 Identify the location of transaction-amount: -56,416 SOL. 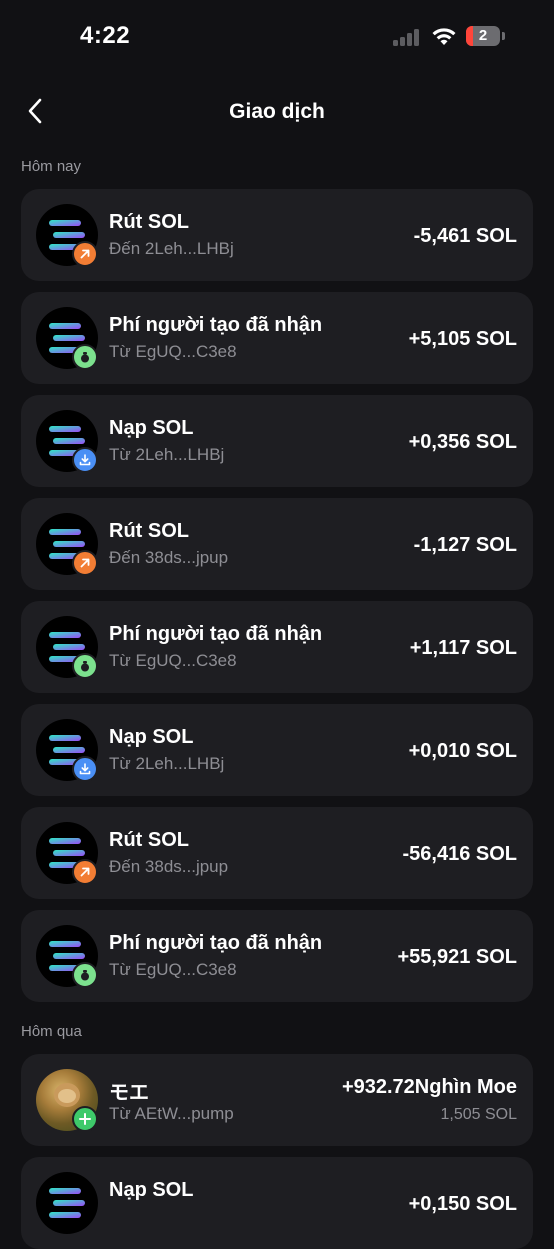
(459, 854).